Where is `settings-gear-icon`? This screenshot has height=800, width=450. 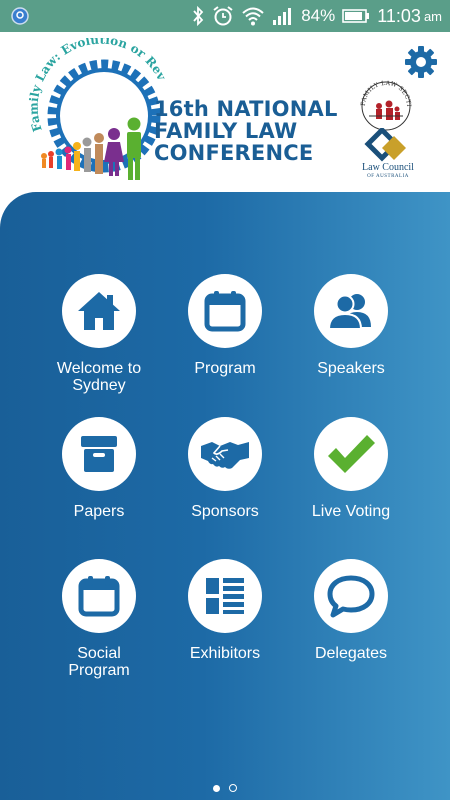
settings-gear-icon is located at coordinates (421, 62).